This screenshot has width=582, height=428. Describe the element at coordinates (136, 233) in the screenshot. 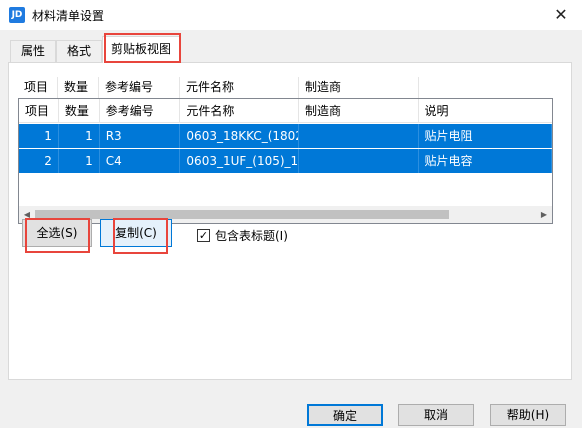

I see `copy-button: 复制(C)` at that location.